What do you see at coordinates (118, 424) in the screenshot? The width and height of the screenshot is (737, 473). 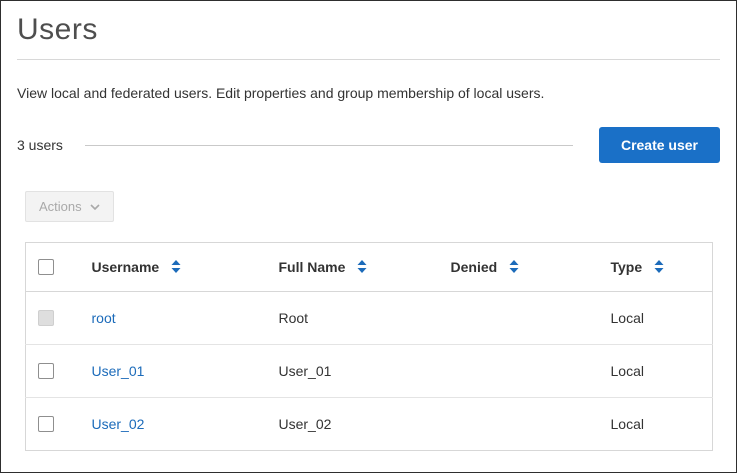 I see `username-link: User_02` at bounding box center [118, 424].